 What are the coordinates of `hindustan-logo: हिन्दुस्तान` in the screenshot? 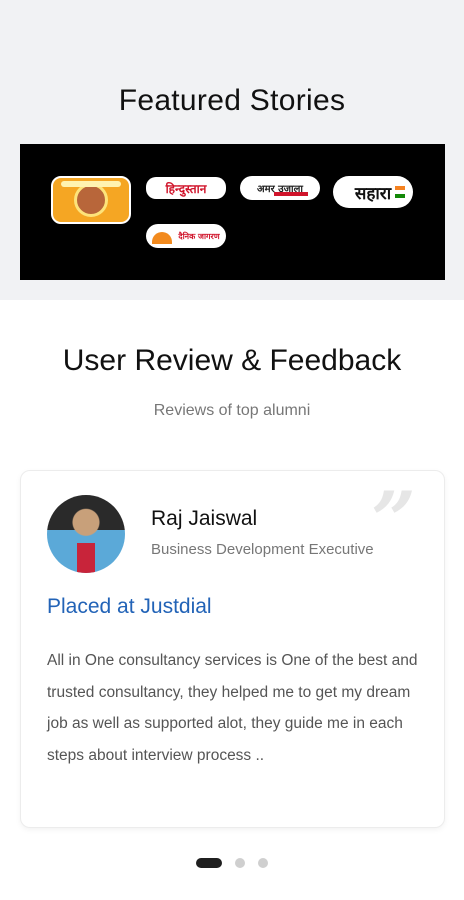 It's located at (186, 188).